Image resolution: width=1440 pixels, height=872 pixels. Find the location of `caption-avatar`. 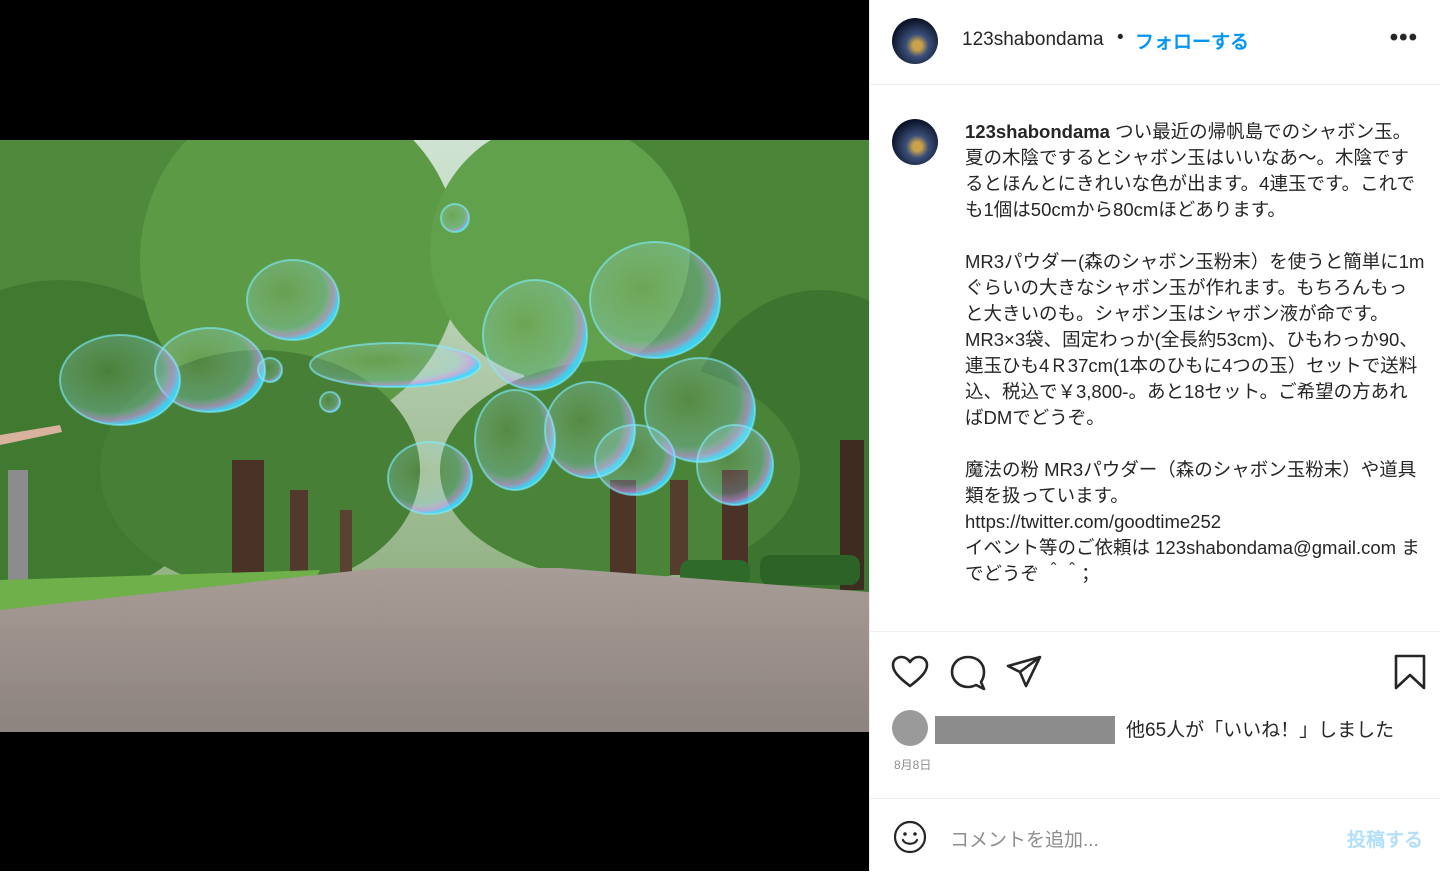

caption-avatar is located at coordinates (915, 142).